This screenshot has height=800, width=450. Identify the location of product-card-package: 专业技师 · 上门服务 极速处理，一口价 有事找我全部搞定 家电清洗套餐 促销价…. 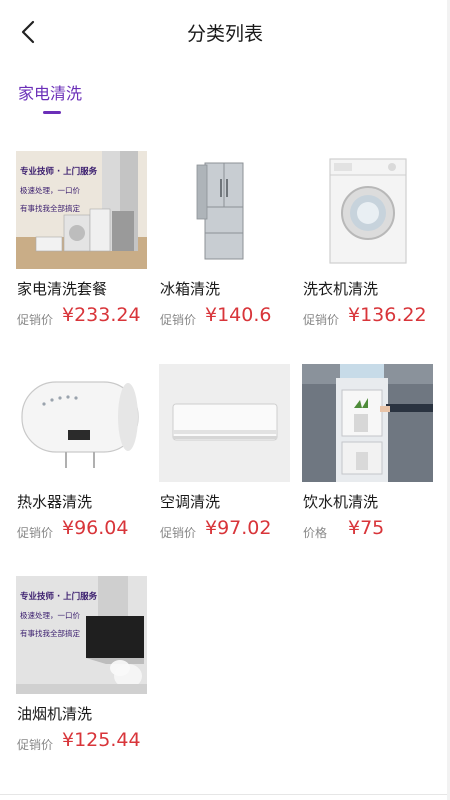
(82, 246).